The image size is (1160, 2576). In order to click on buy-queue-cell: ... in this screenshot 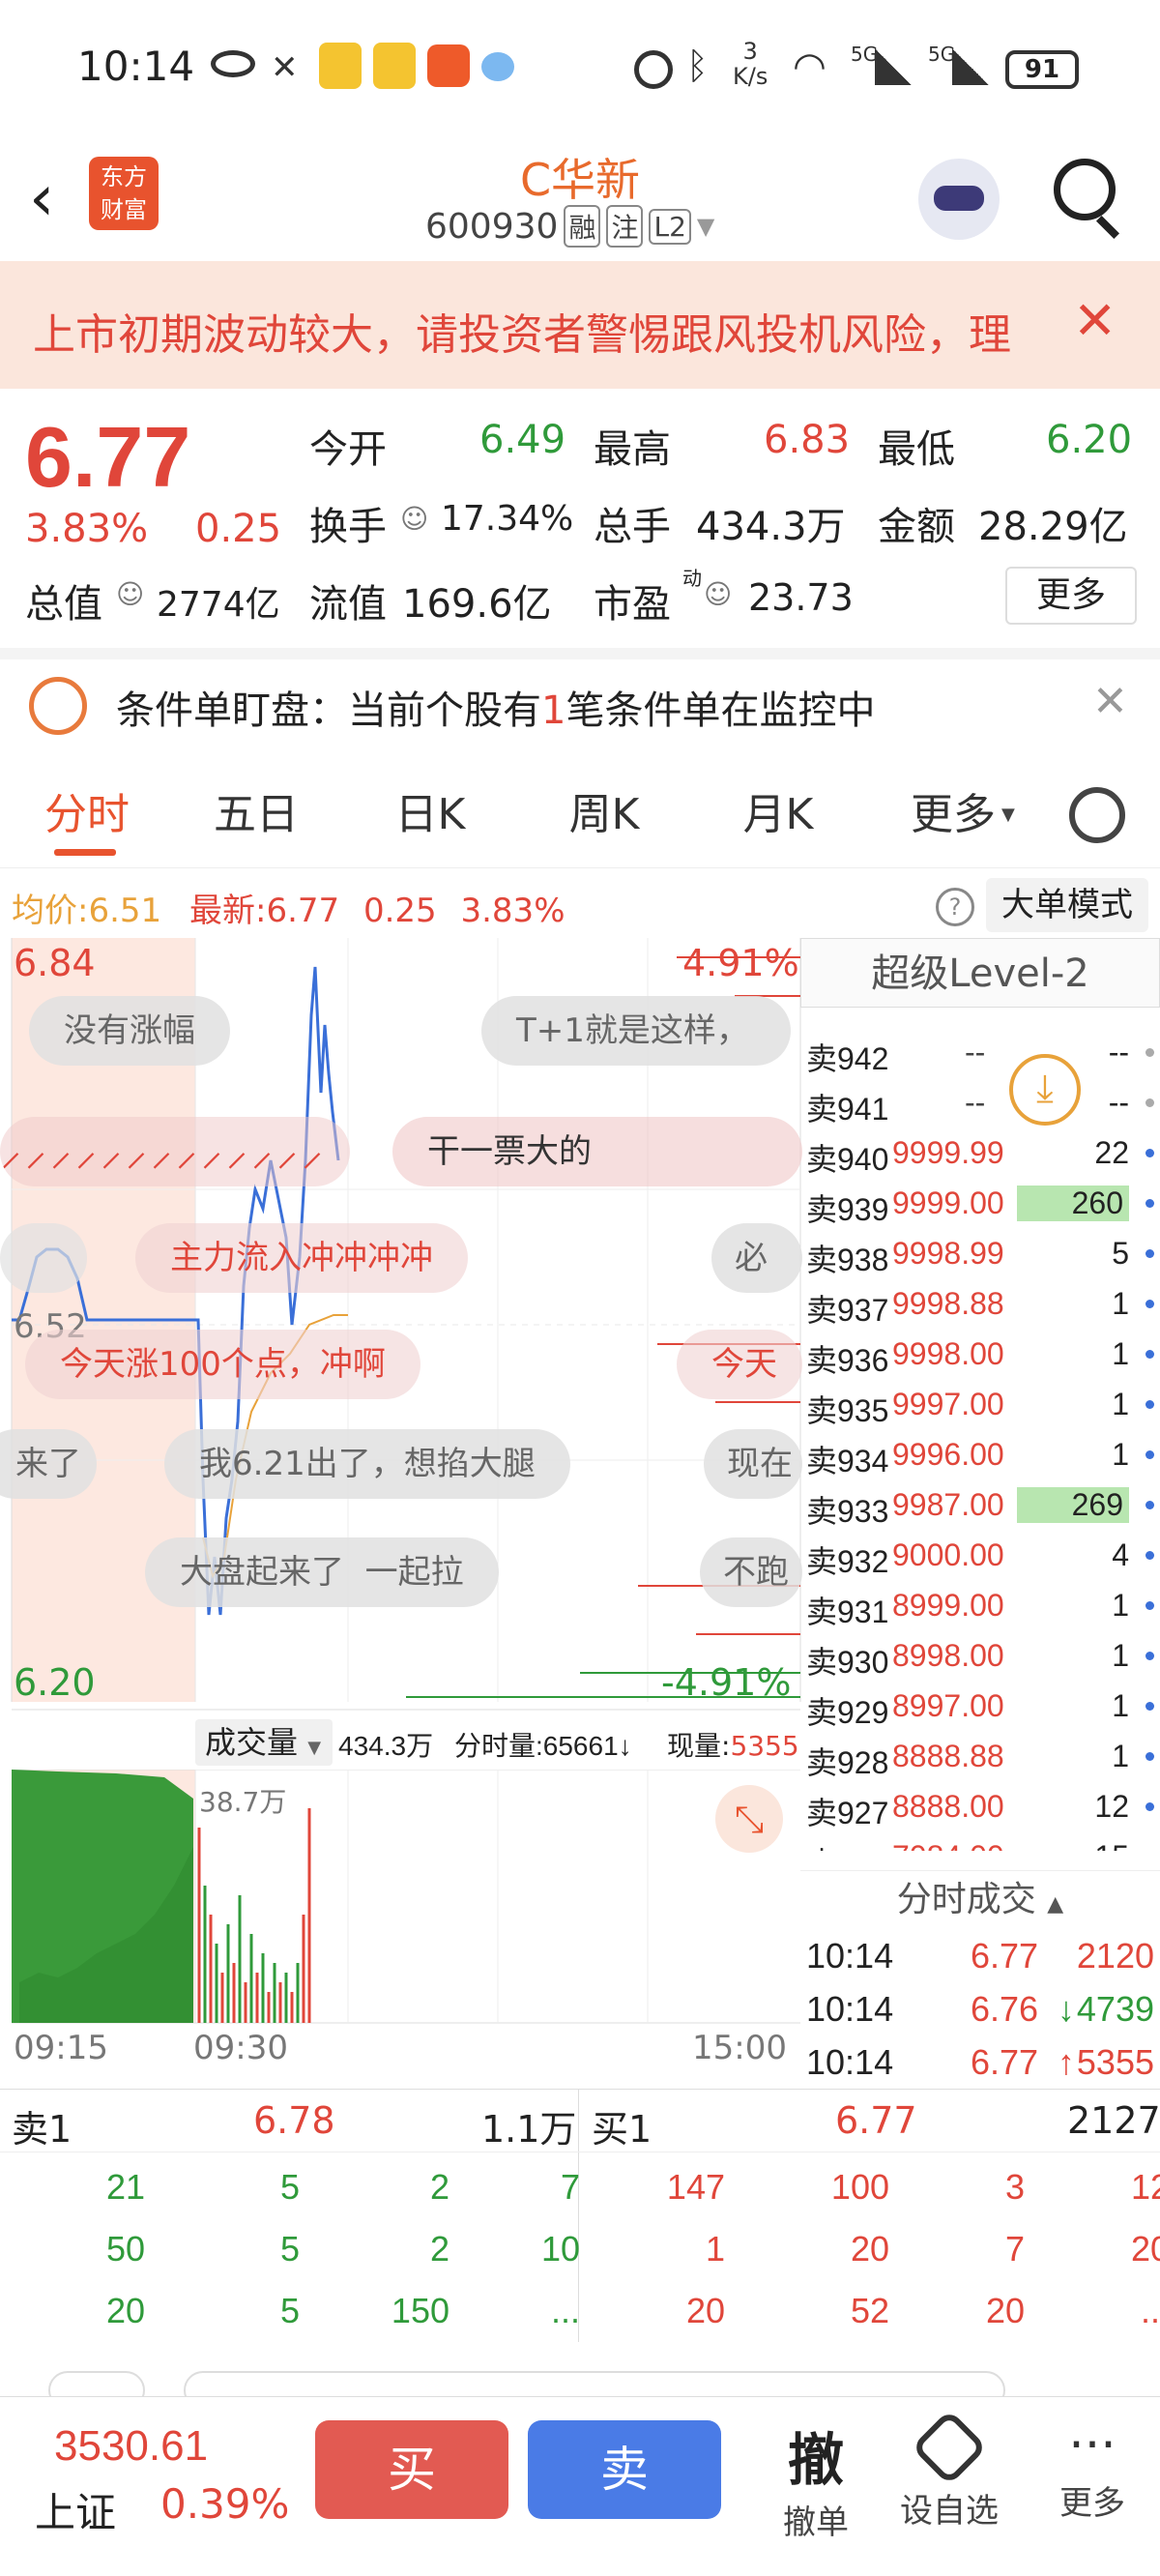, I will do `click(1150, 2310)`.